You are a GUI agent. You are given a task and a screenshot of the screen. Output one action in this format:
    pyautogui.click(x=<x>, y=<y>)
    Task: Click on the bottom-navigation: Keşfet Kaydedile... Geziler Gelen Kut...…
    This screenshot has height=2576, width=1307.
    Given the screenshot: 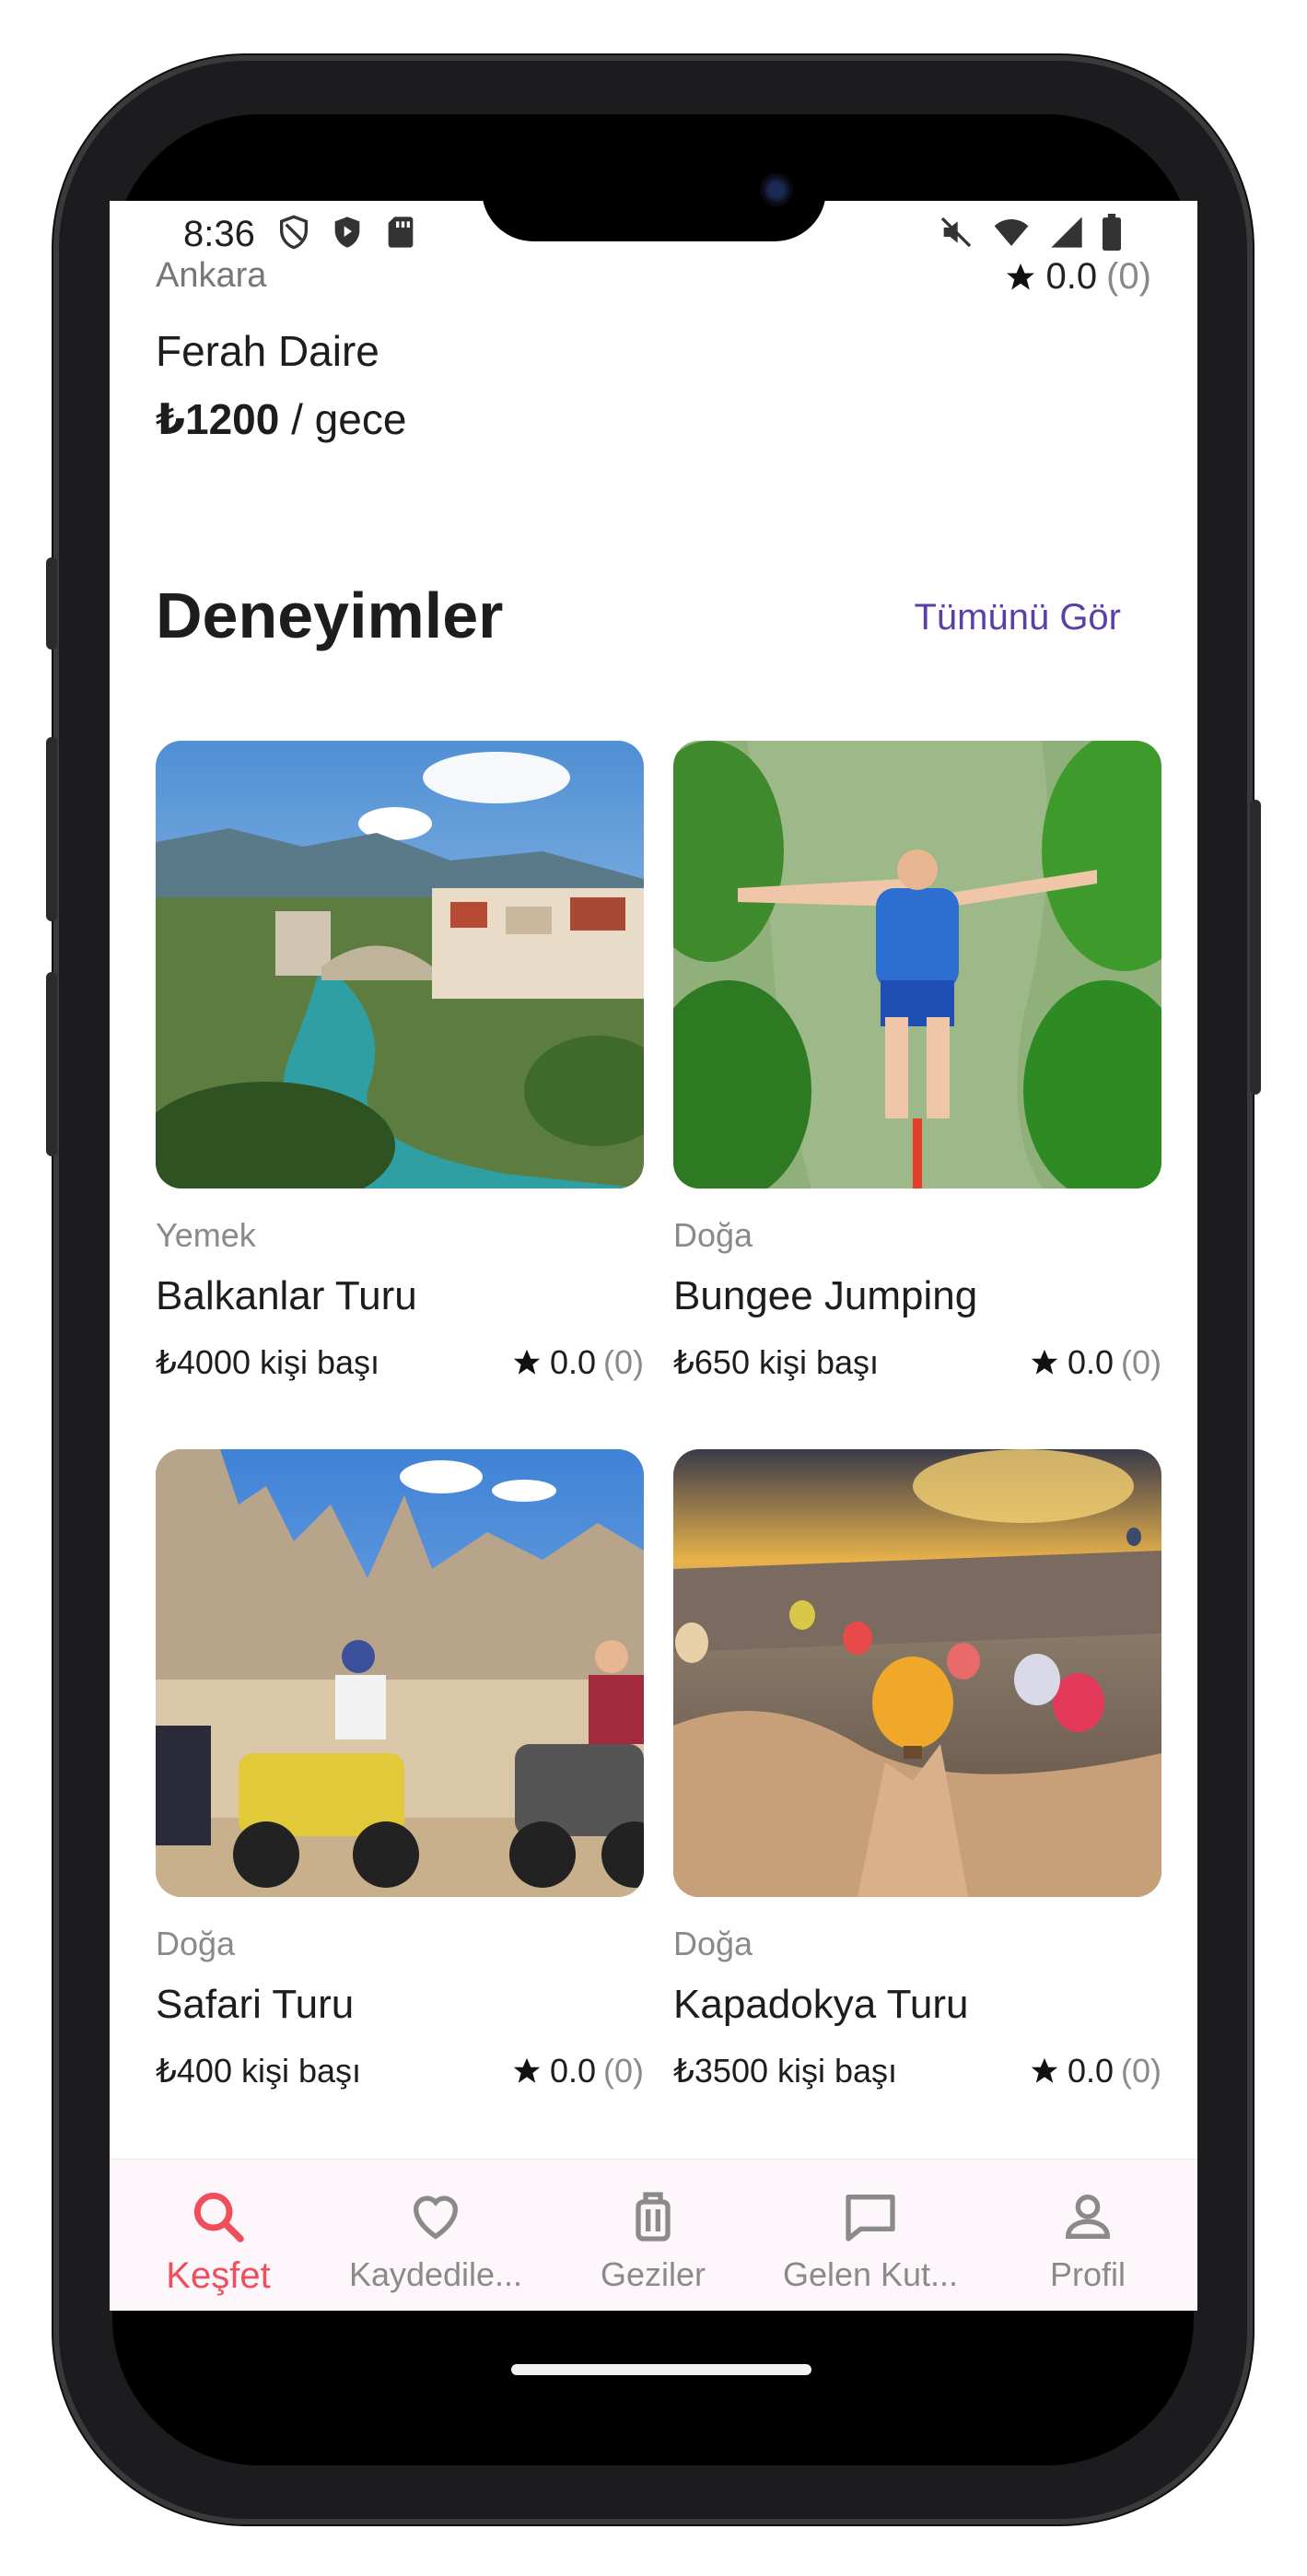 What is the action you would take?
    pyautogui.click(x=653, y=2235)
    